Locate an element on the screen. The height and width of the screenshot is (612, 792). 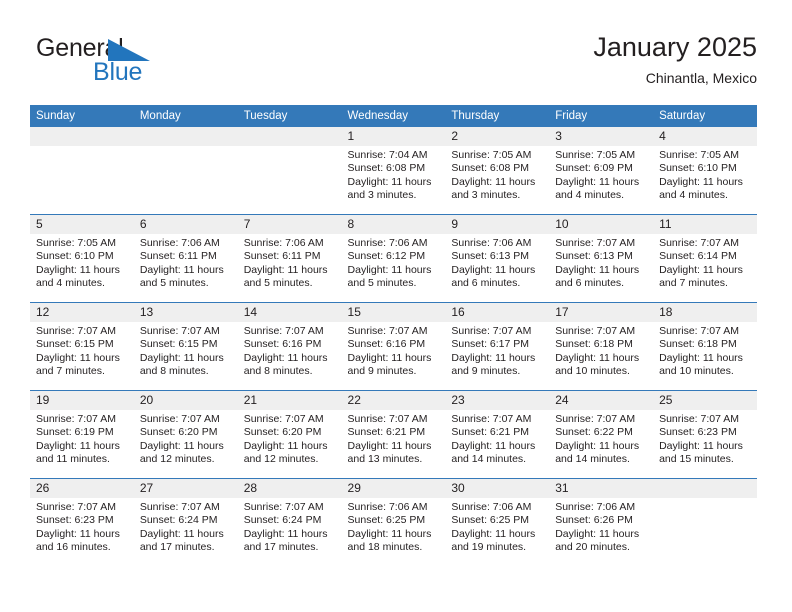
weekday-header-friday: Friday is located at coordinates (601, 116).